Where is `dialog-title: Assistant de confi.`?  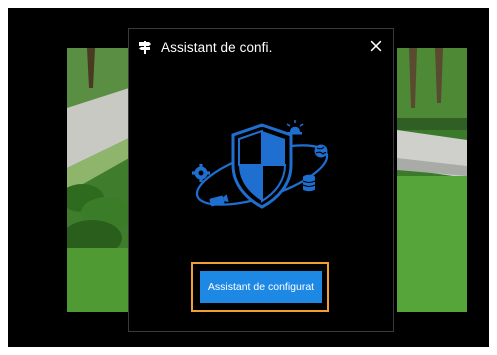 dialog-title: Assistant de confi. is located at coordinates (217, 47).